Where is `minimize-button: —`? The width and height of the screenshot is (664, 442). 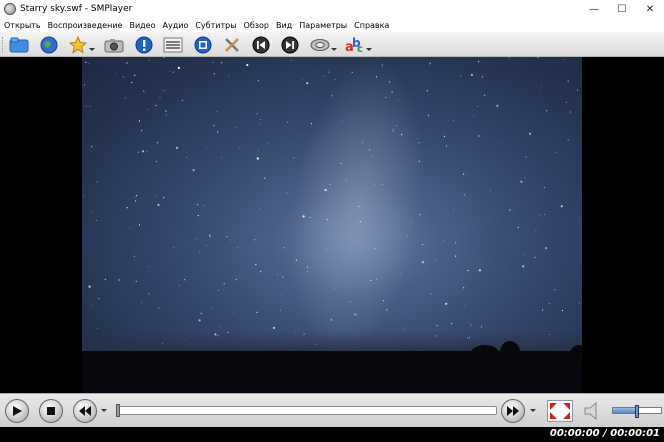 minimize-button: — is located at coordinates (594, 9).